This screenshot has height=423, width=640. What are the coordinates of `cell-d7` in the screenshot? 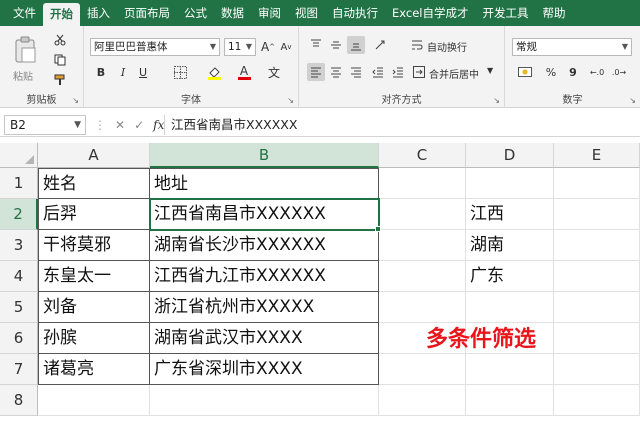 It's located at (510, 369).